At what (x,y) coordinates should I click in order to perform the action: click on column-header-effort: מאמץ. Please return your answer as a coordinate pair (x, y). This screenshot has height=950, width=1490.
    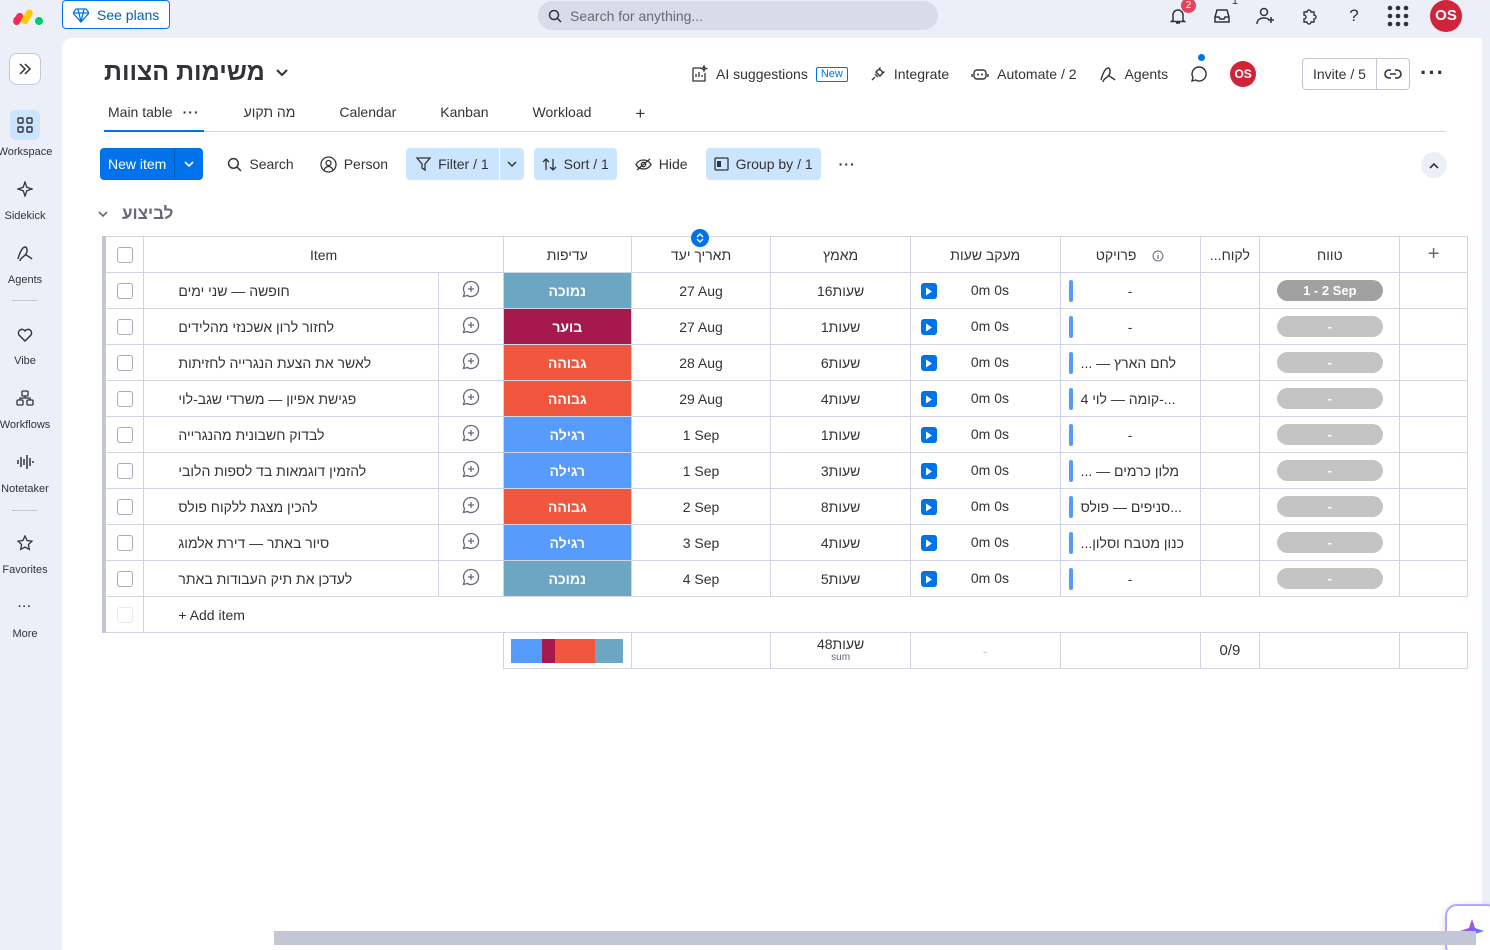
    Looking at the image, I should click on (840, 254).